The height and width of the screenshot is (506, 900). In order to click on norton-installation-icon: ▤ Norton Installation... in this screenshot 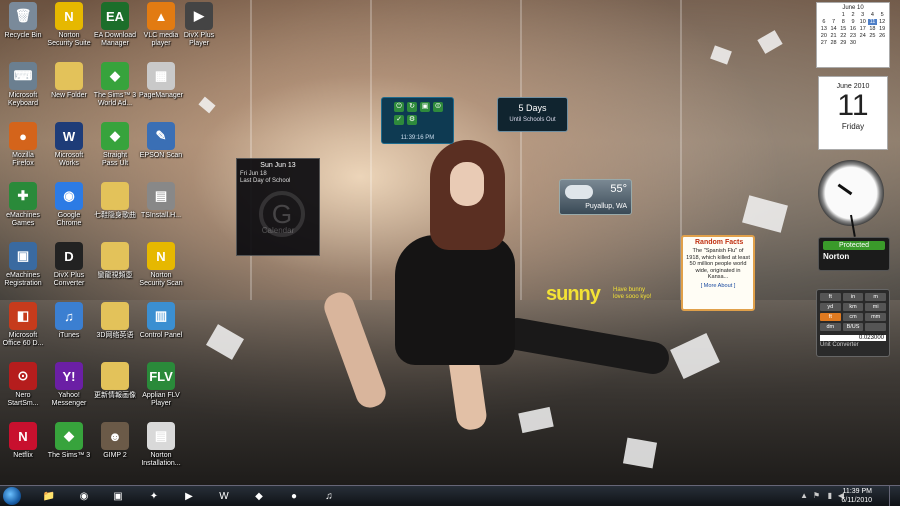, I will do `click(161, 445)`.